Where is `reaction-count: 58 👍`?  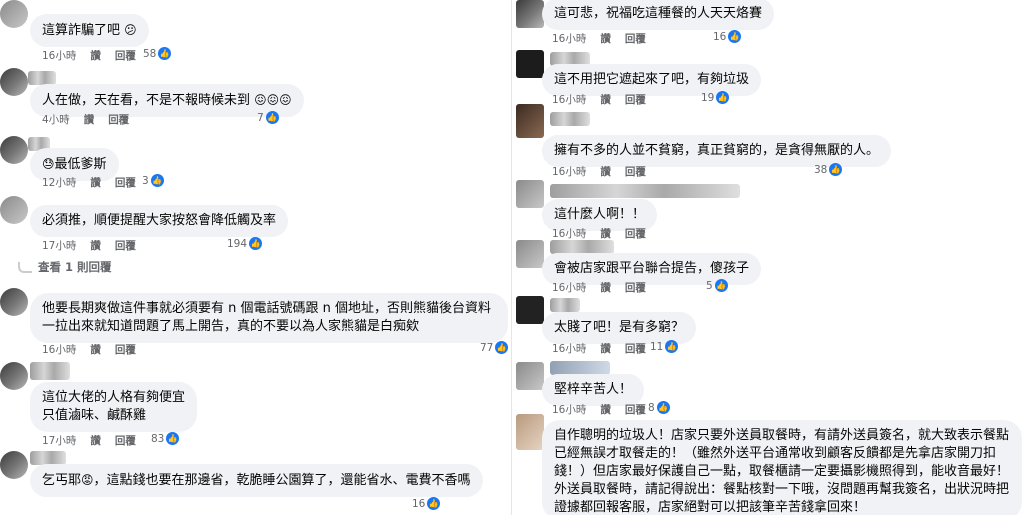
reaction-count: 58 👍 is located at coordinates (157, 53).